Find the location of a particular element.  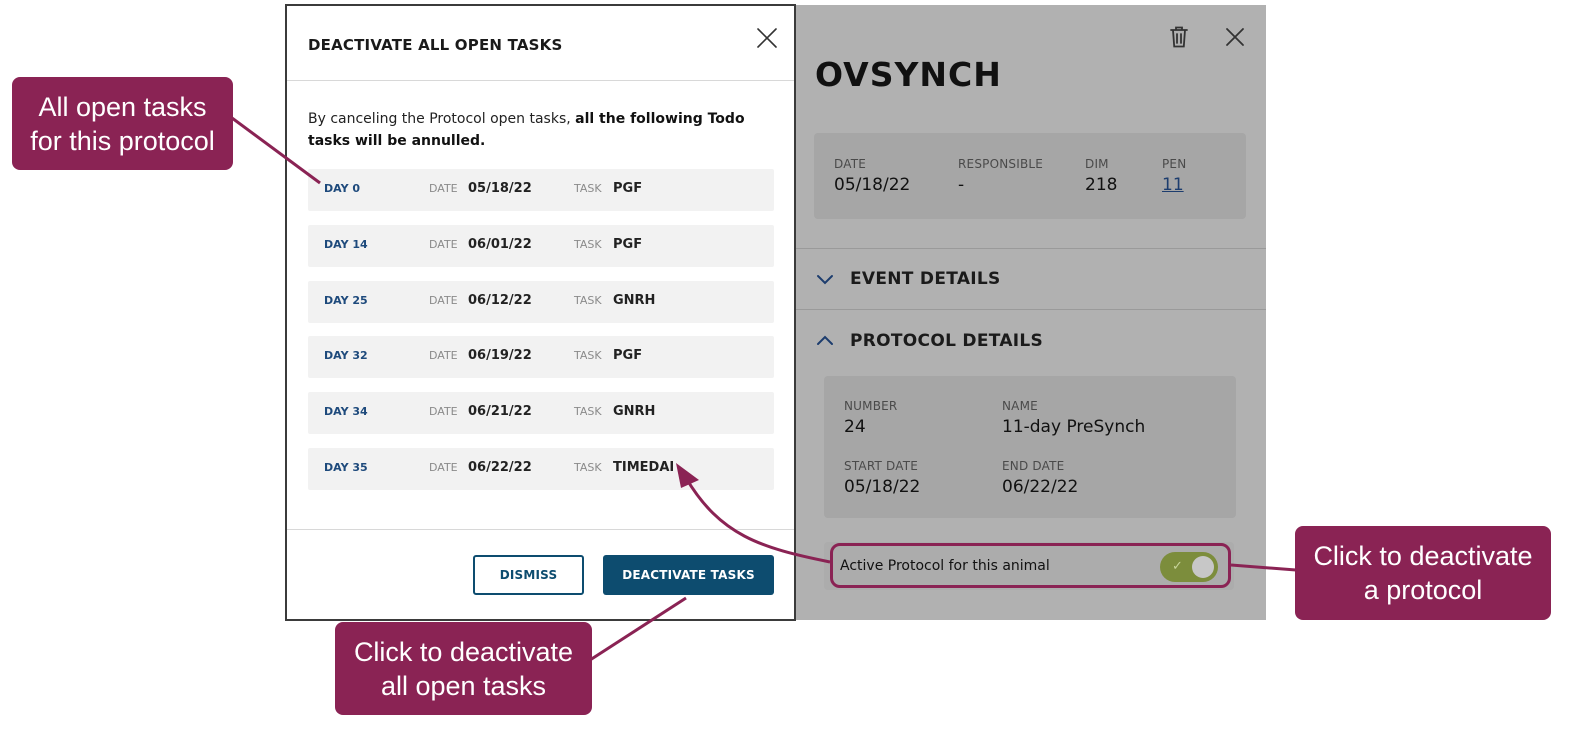

arrowhead is located at coordinates (687, 475).